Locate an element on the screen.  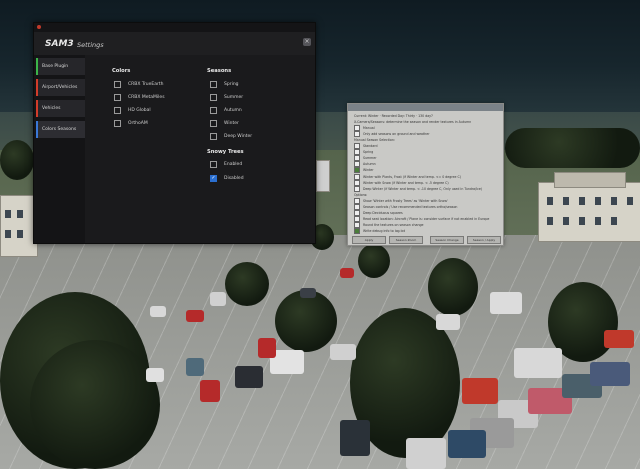
option-label: Spring is located at coordinates (231, 84).